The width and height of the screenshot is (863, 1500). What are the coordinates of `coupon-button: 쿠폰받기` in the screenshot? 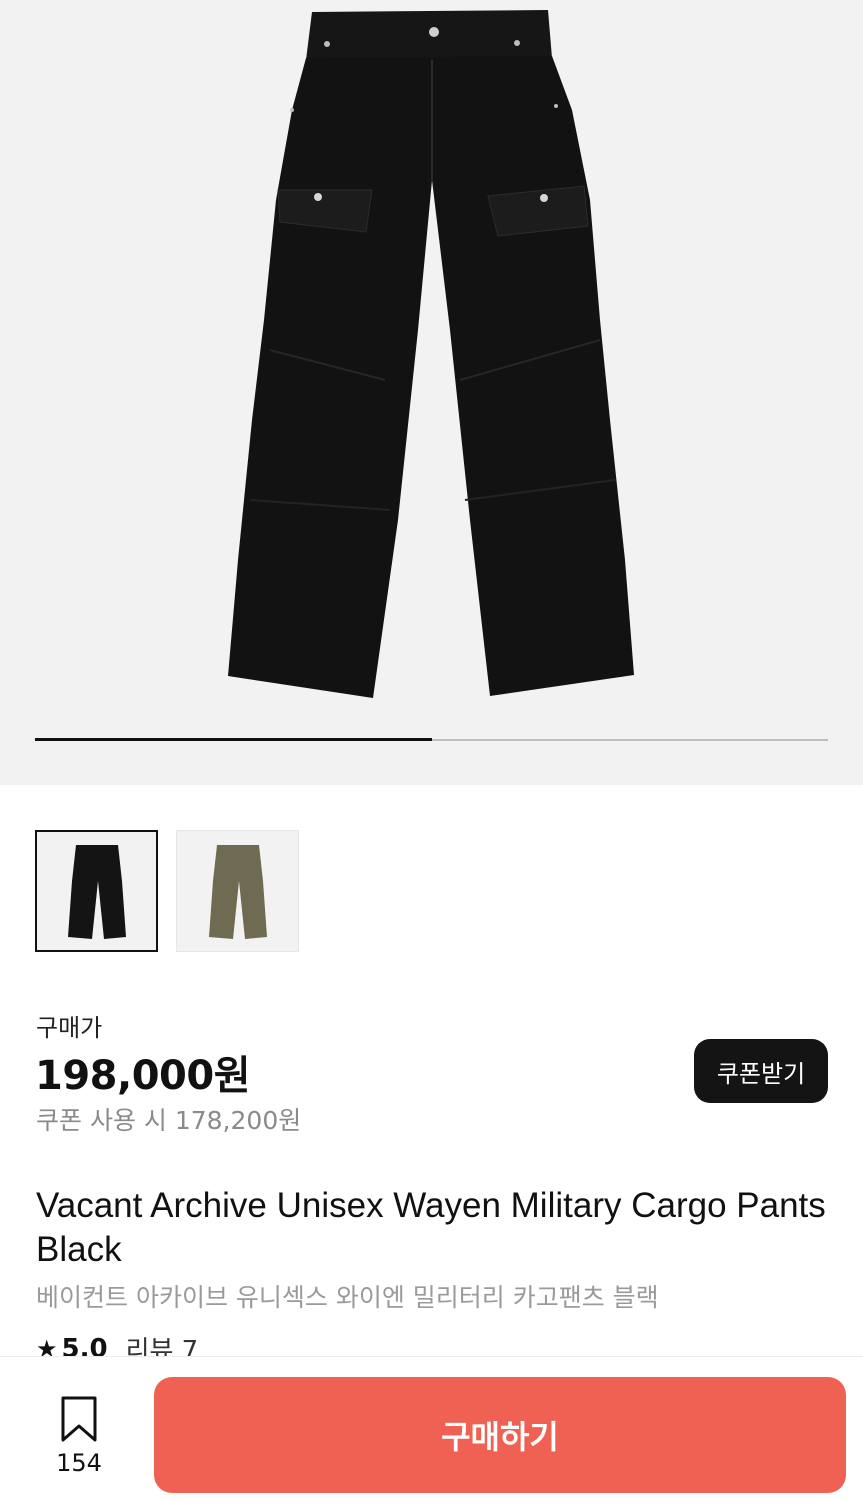 It's located at (761, 1071).